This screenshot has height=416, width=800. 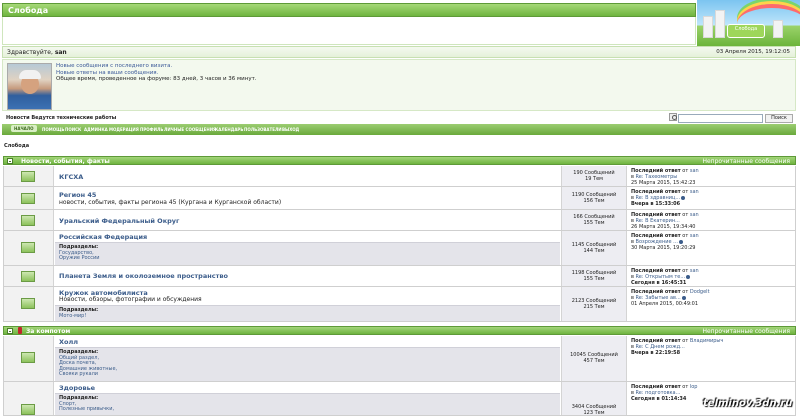 What do you see at coordinates (748, 403) in the screenshot?
I see `site-watermark: telminov.3dn.ru` at bounding box center [748, 403].